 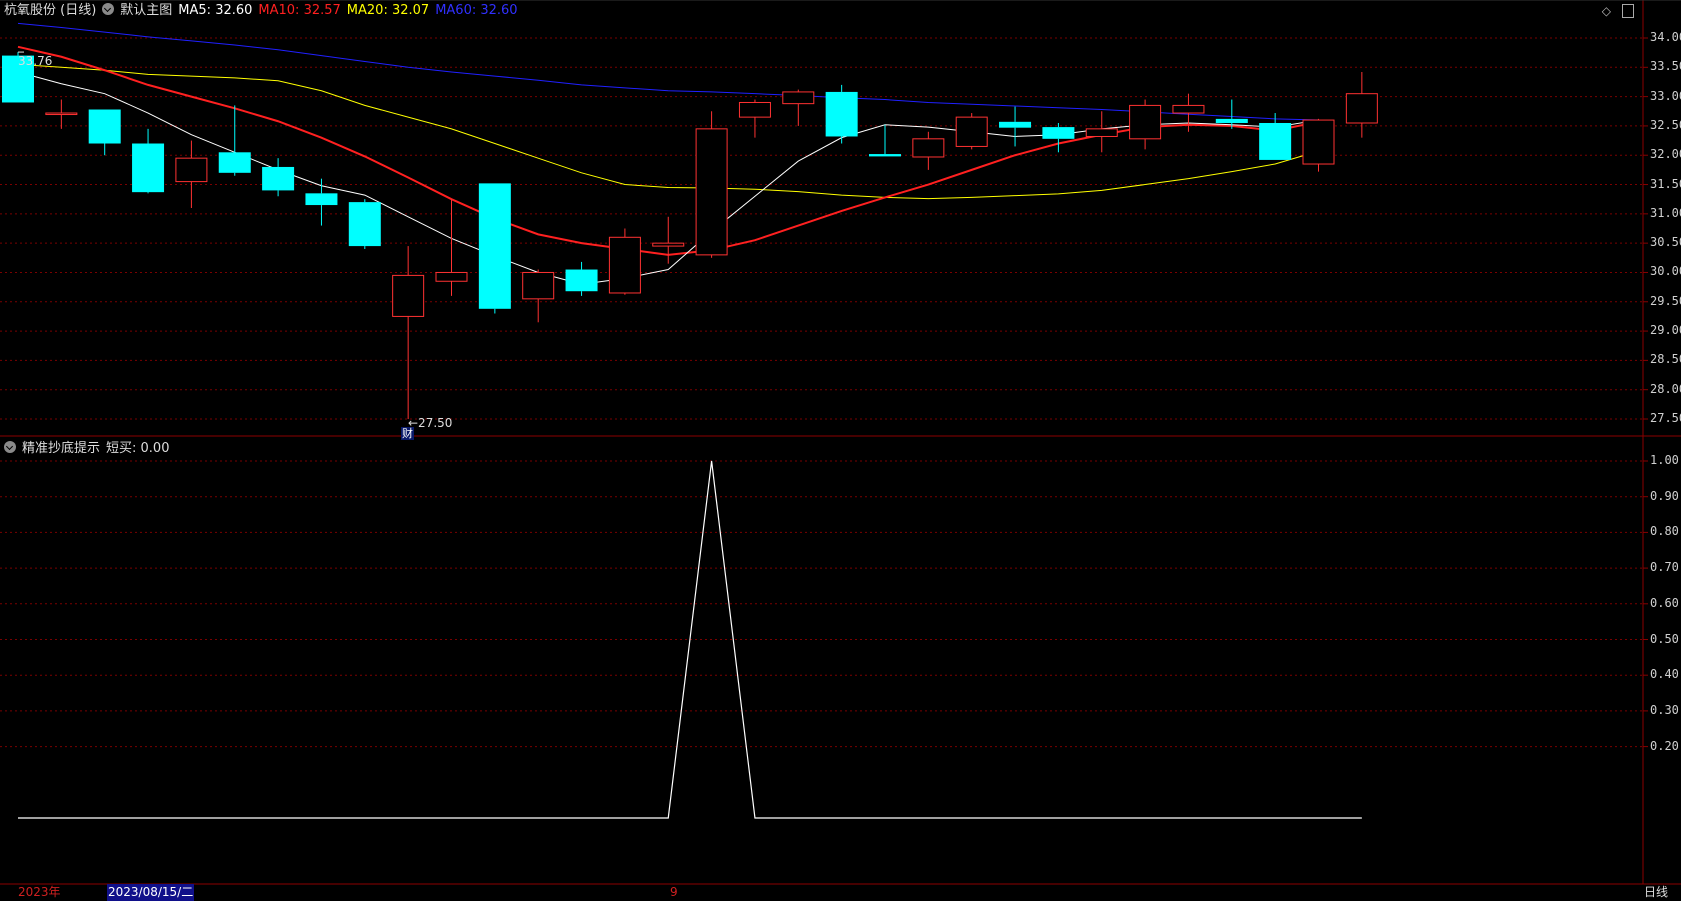 I want to click on month-marker: 9, so click(x=674, y=892).